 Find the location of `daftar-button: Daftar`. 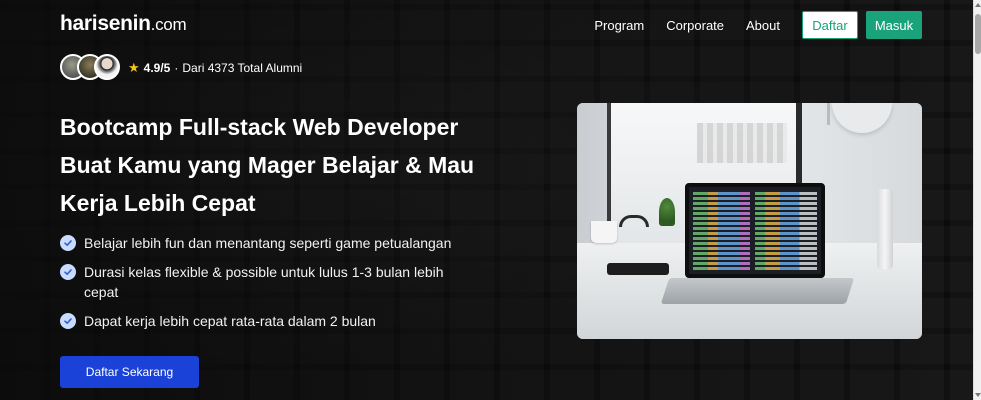

daftar-button: Daftar is located at coordinates (830, 25).